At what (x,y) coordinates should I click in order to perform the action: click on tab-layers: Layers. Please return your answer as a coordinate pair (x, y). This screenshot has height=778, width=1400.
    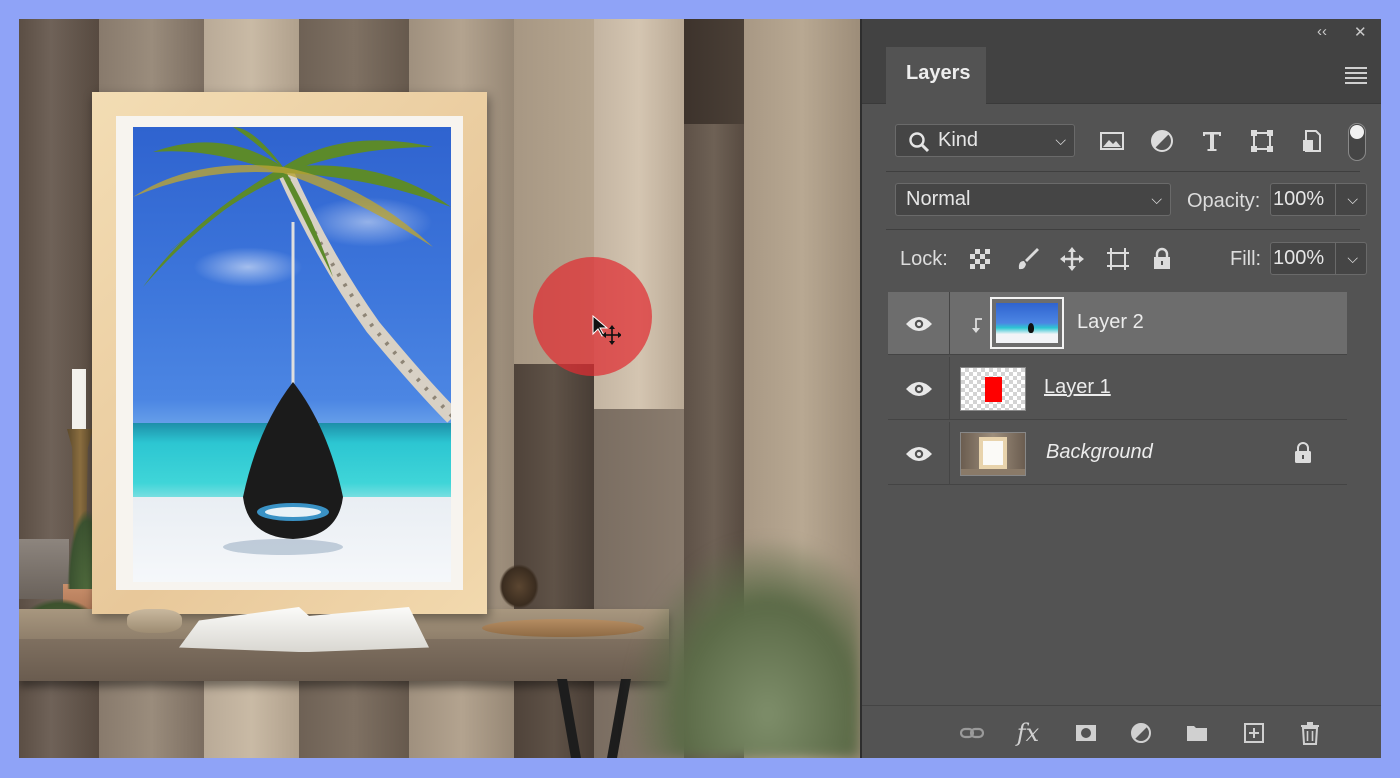
    Looking at the image, I should click on (936, 75).